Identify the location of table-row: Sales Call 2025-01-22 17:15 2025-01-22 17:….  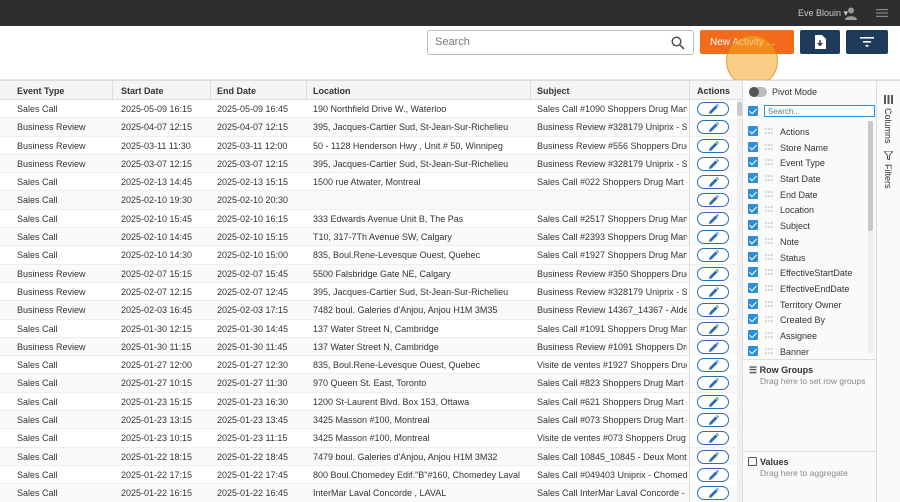
(371, 475).